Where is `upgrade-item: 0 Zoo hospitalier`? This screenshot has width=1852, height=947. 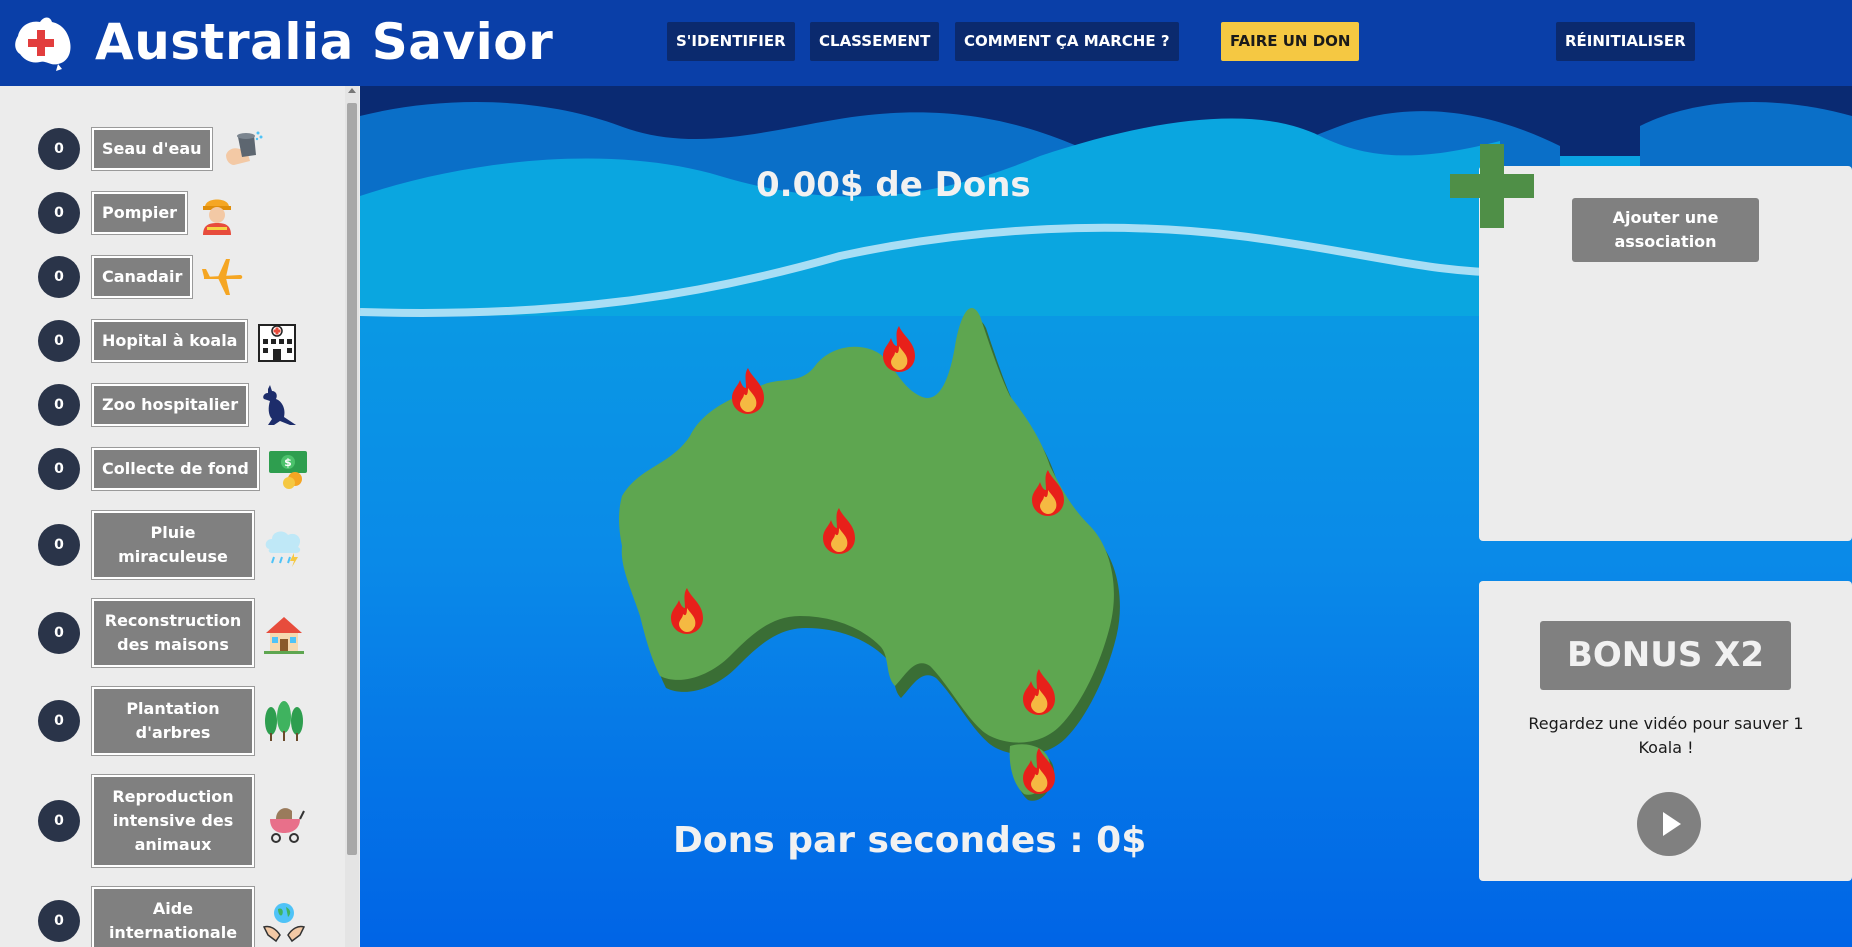
upgrade-item: 0 Zoo hospitalier is located at coordinates (169, 405).